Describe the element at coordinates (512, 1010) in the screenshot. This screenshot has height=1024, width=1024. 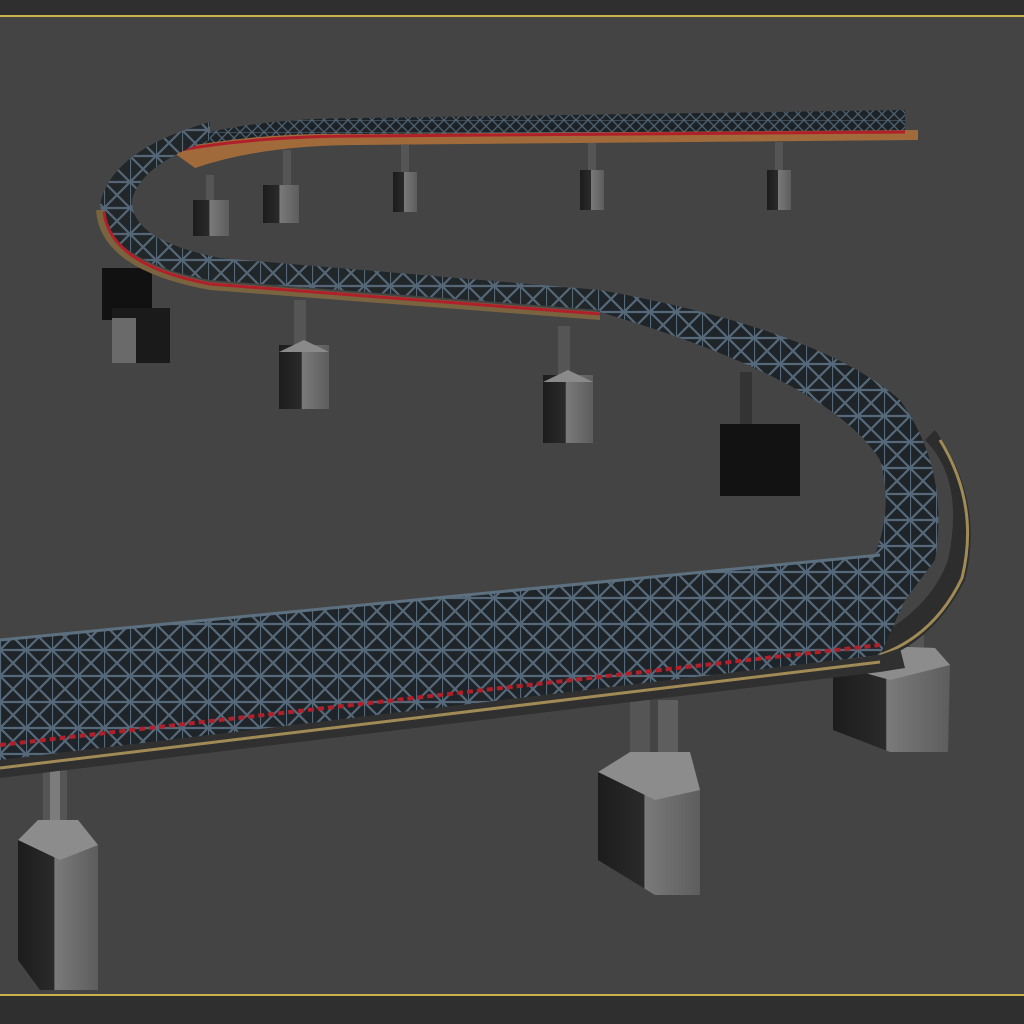
I see `viewport-frame-bottom` at that location.